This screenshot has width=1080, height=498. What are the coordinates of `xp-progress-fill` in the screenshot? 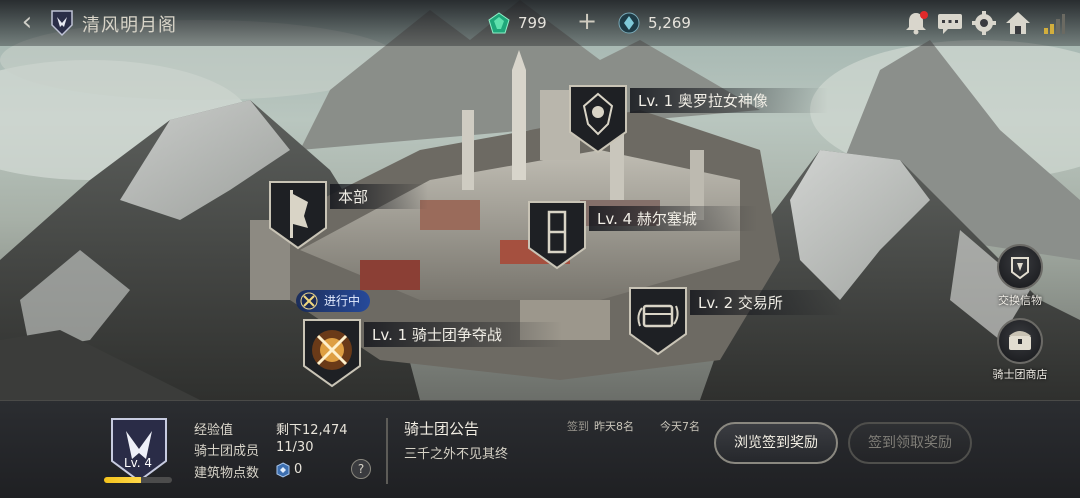 It's located at (123, 480).